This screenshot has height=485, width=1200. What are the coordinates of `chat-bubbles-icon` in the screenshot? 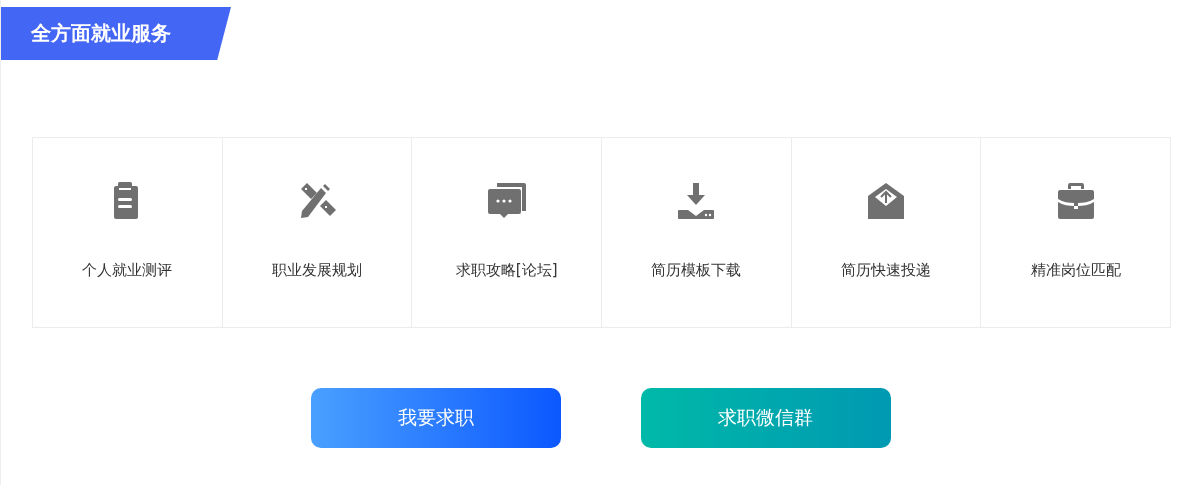 It's located at (506, 201).